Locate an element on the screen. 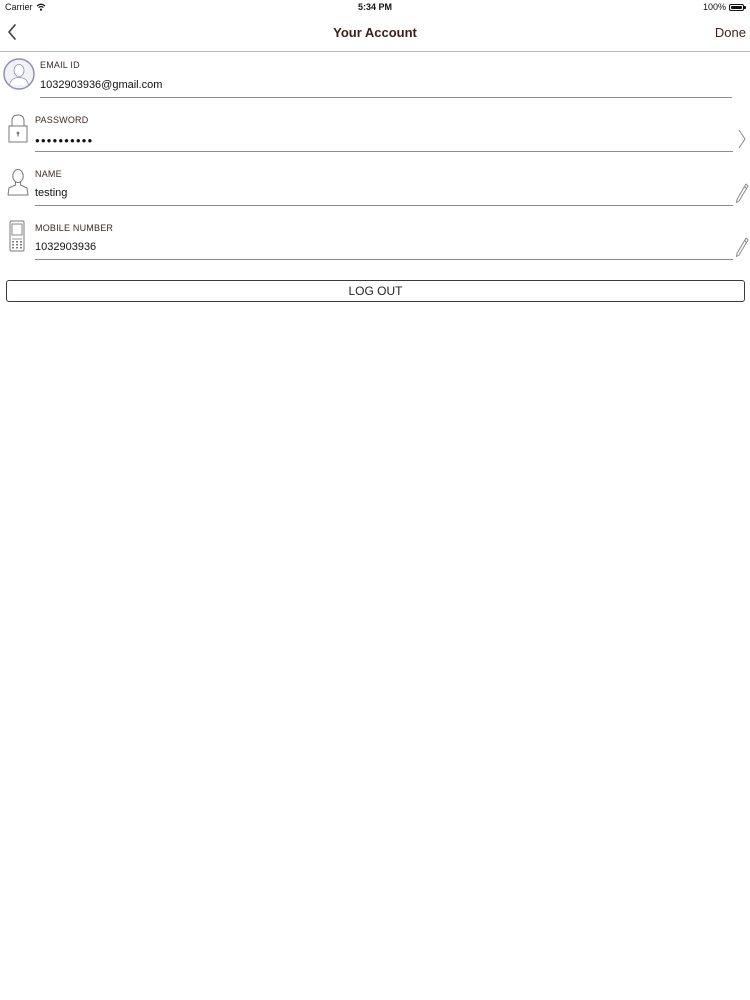 Image resolution: width=750 pixels, height=1000 pixels. mobile-row: MOBILE NUMBER 1032903936 is located at coordinates (375, 245).